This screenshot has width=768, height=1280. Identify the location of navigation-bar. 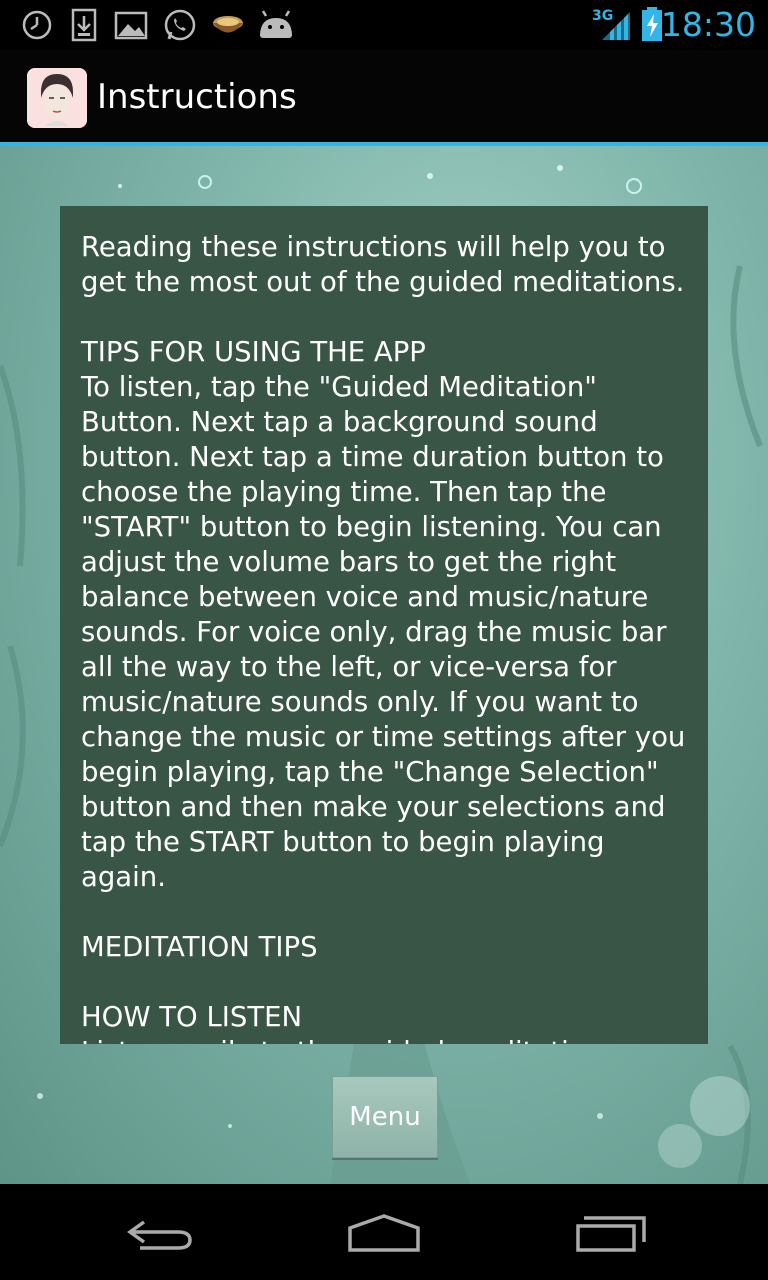
(384, 1232).